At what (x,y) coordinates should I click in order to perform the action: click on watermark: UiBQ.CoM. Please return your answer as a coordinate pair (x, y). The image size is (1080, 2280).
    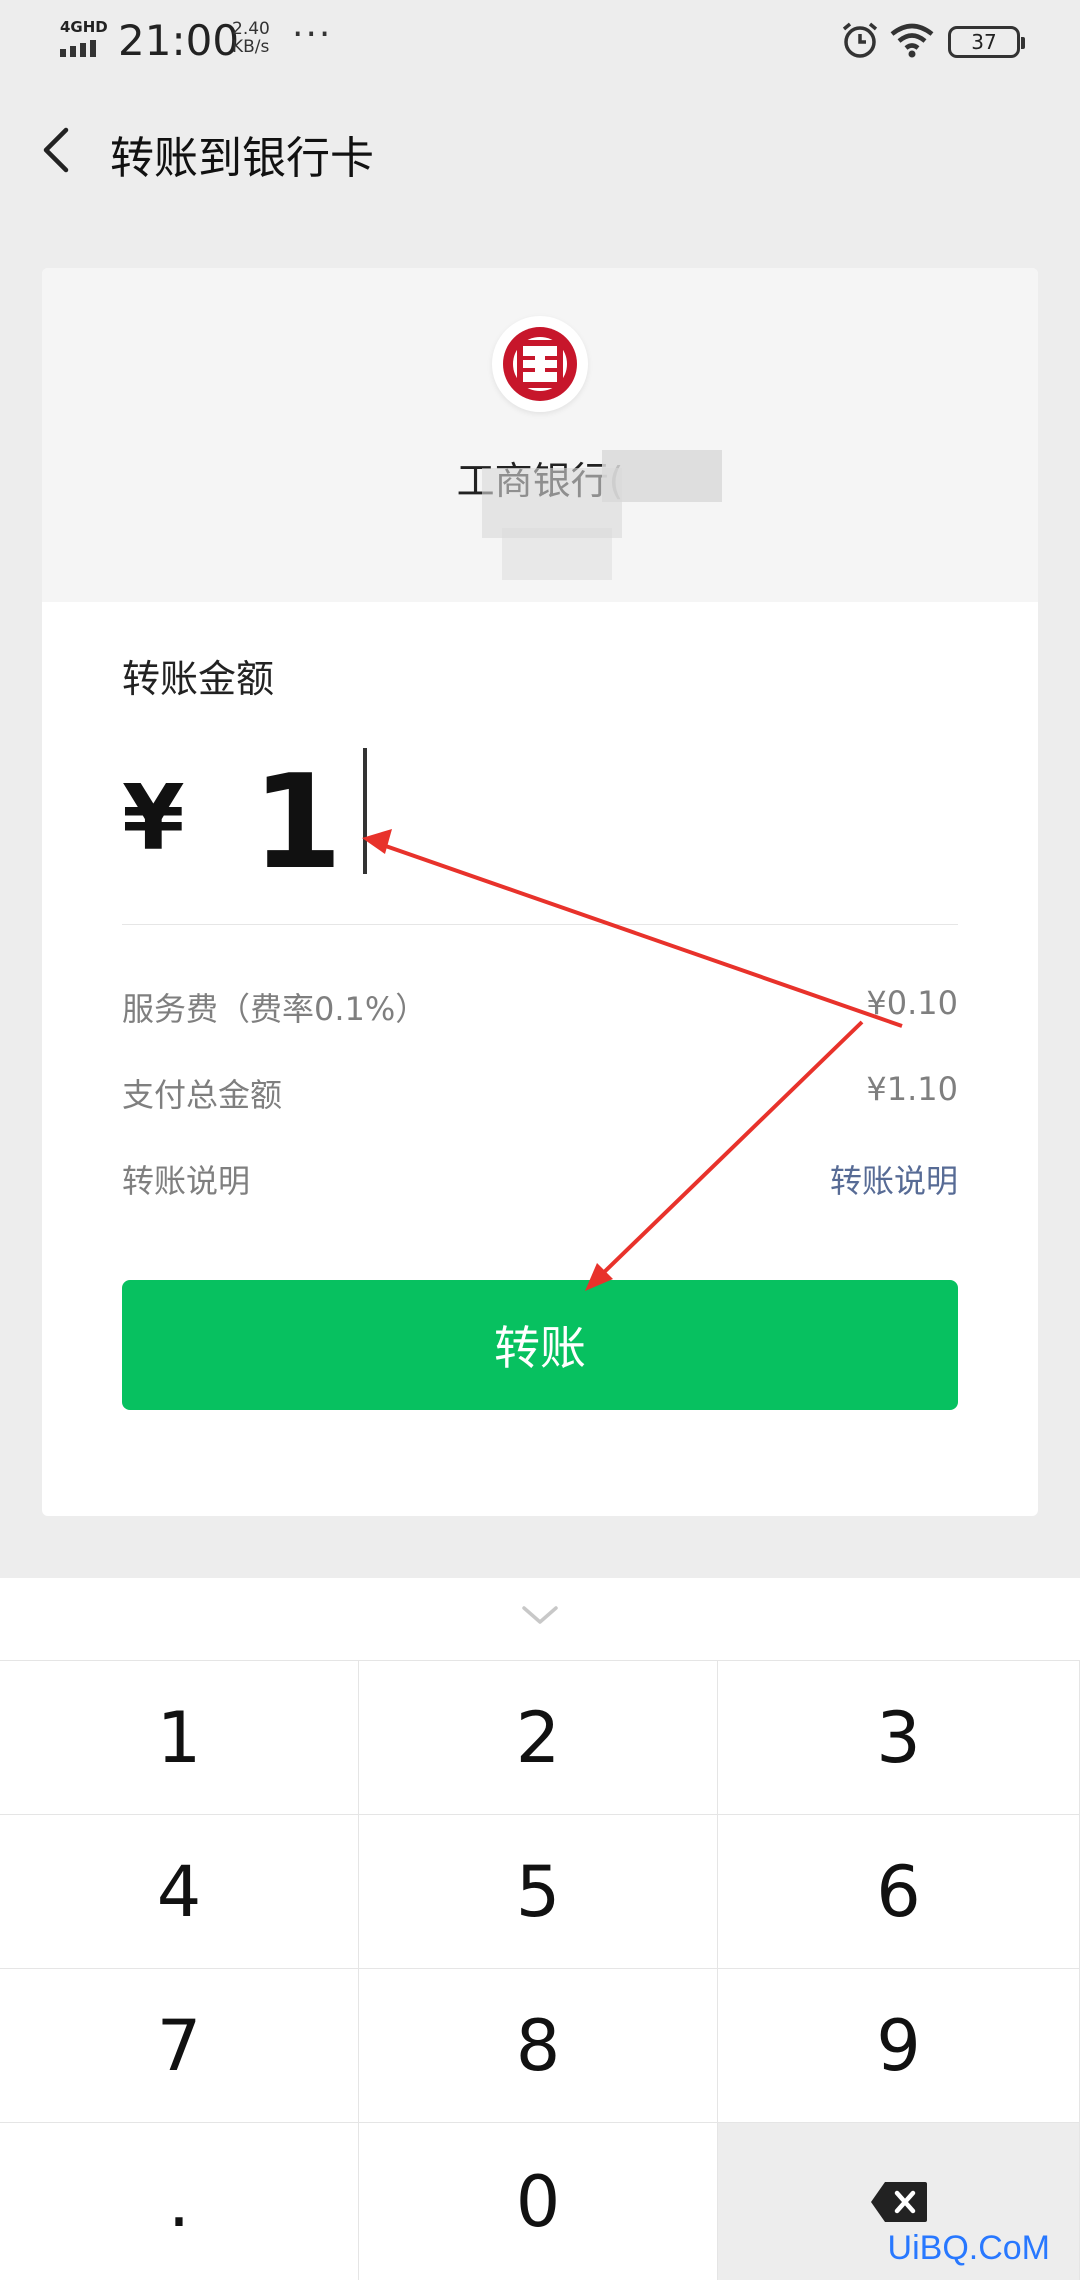
    Looking at the image, I should click on (968, 2248).